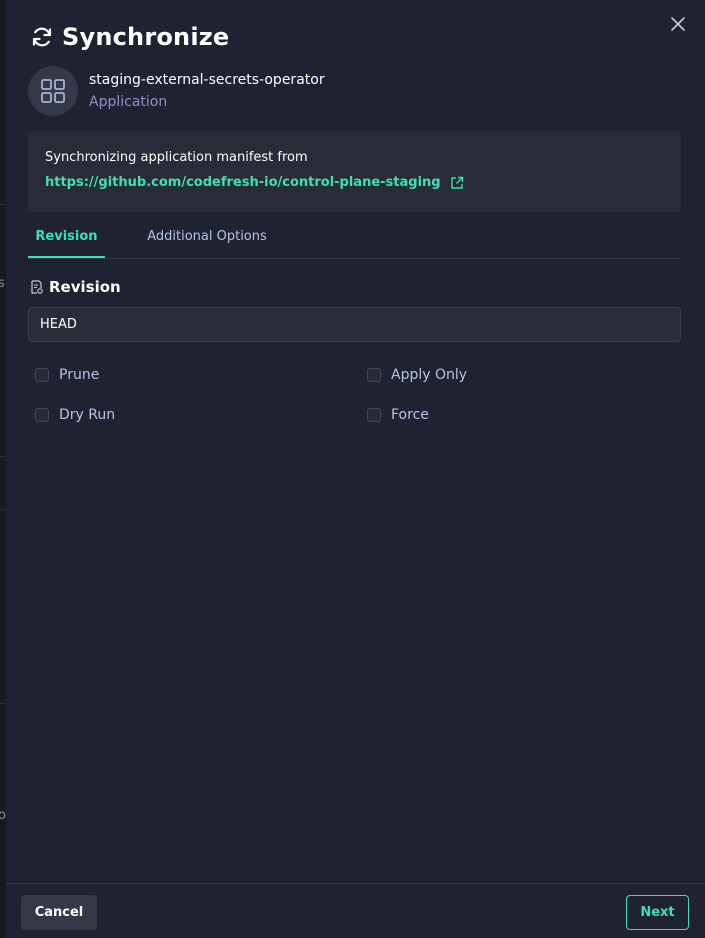 The height and width of the screenshot is (938, 705). Describe the element at coordinates (429, 375) in the screenshot. I see `apply-only-label: Apply Only` at that location.